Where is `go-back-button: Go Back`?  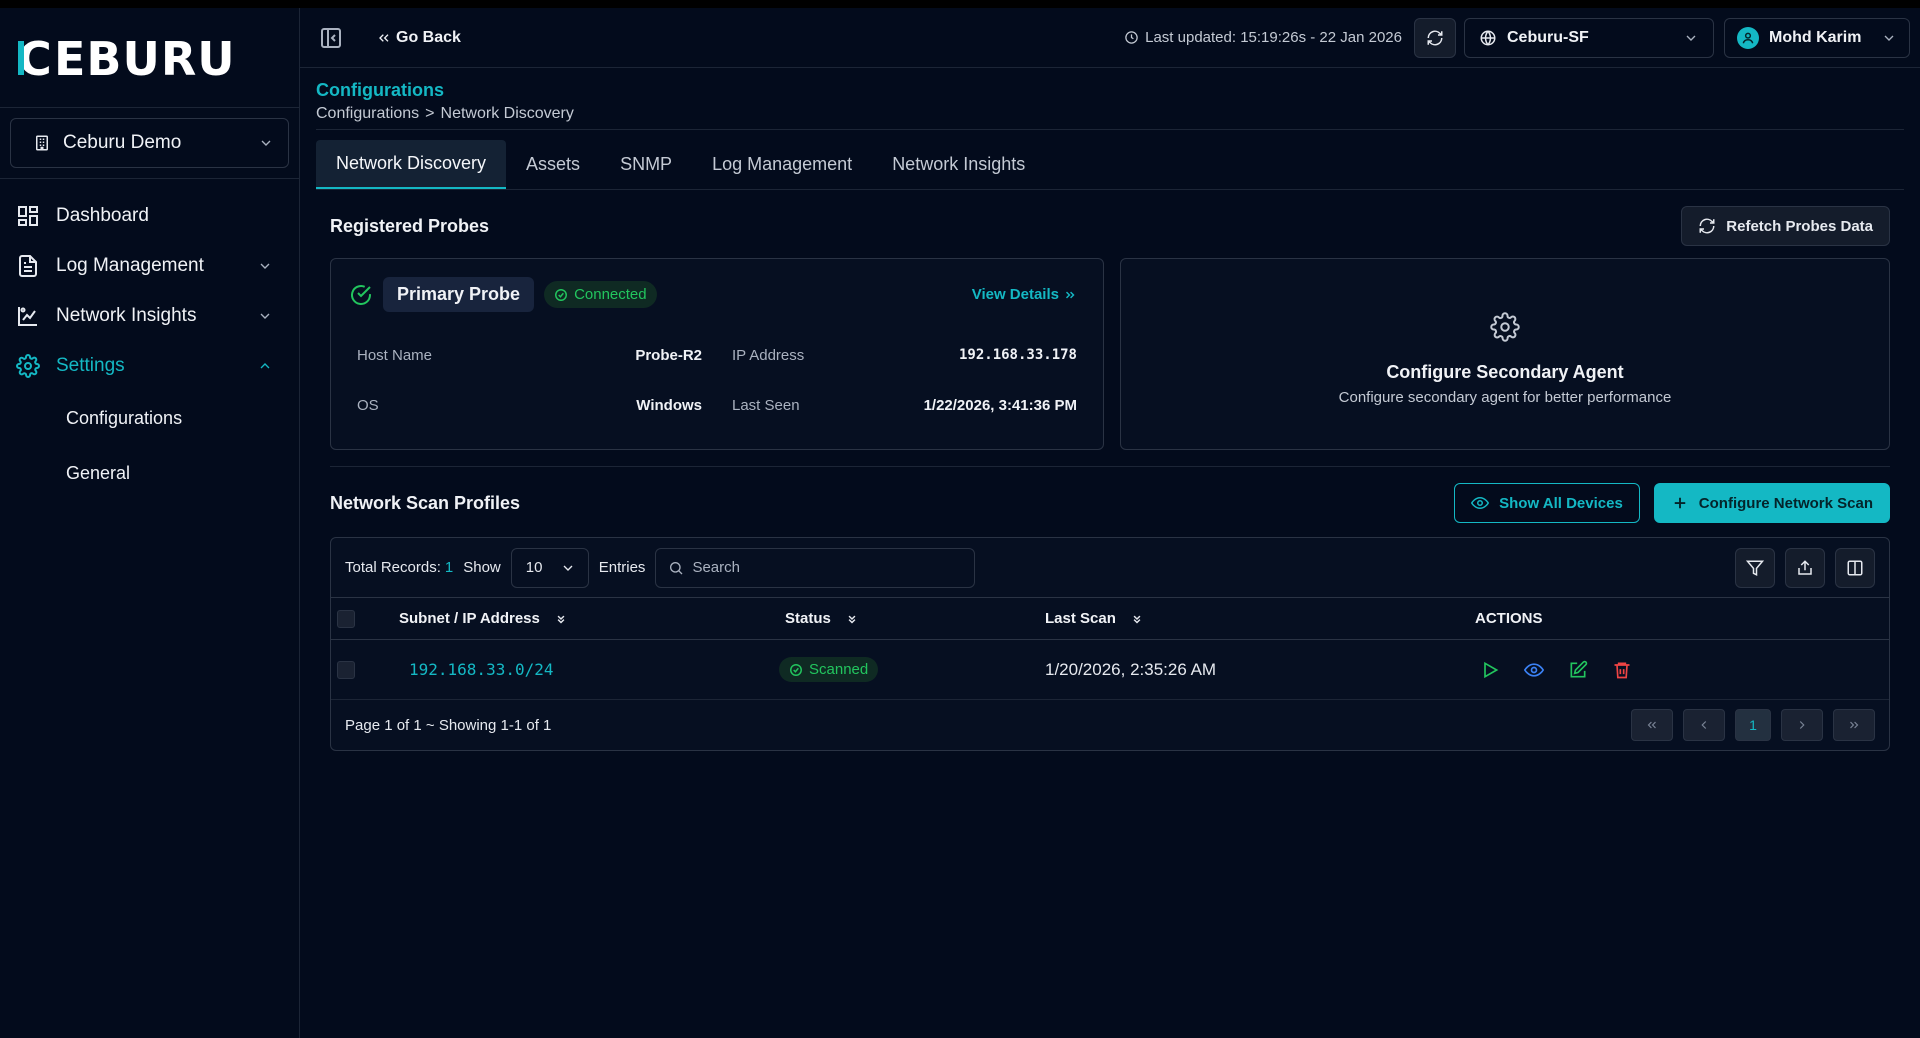
go-back-button: Go Back is located at coordinates (418, 38).